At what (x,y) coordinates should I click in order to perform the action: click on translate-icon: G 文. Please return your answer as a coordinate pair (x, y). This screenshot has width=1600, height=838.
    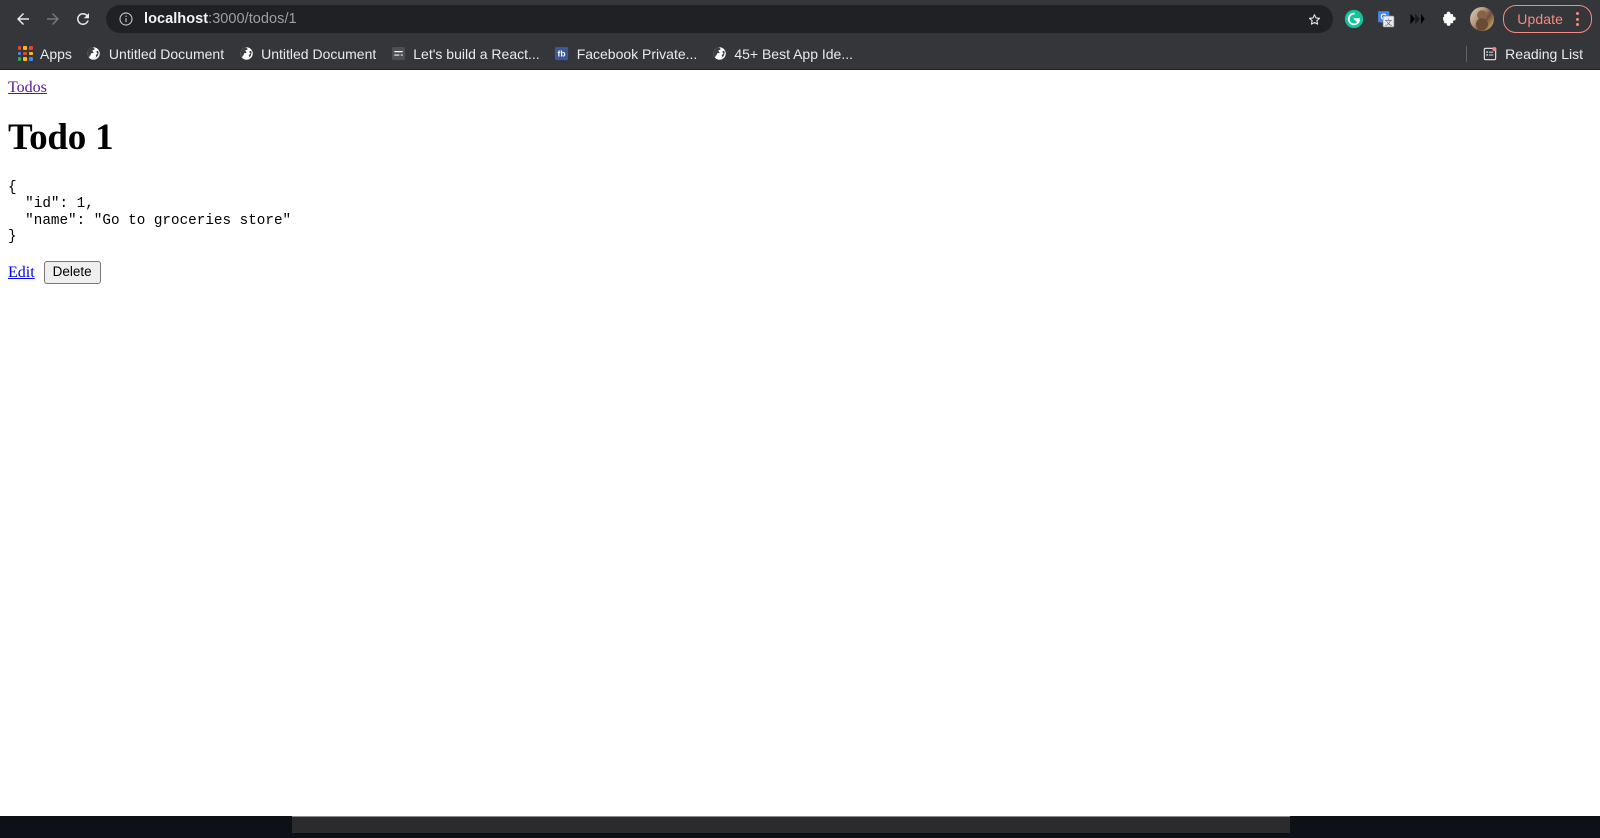
    Looking at the image, I should click on (1386, 19).